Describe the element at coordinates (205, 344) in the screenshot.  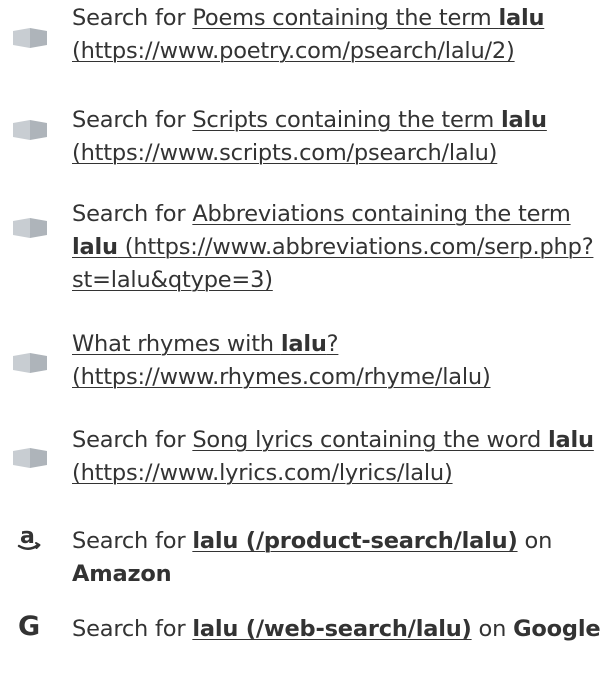
I see `rhymes-search-link: What rhymes with lalu?` at that location.